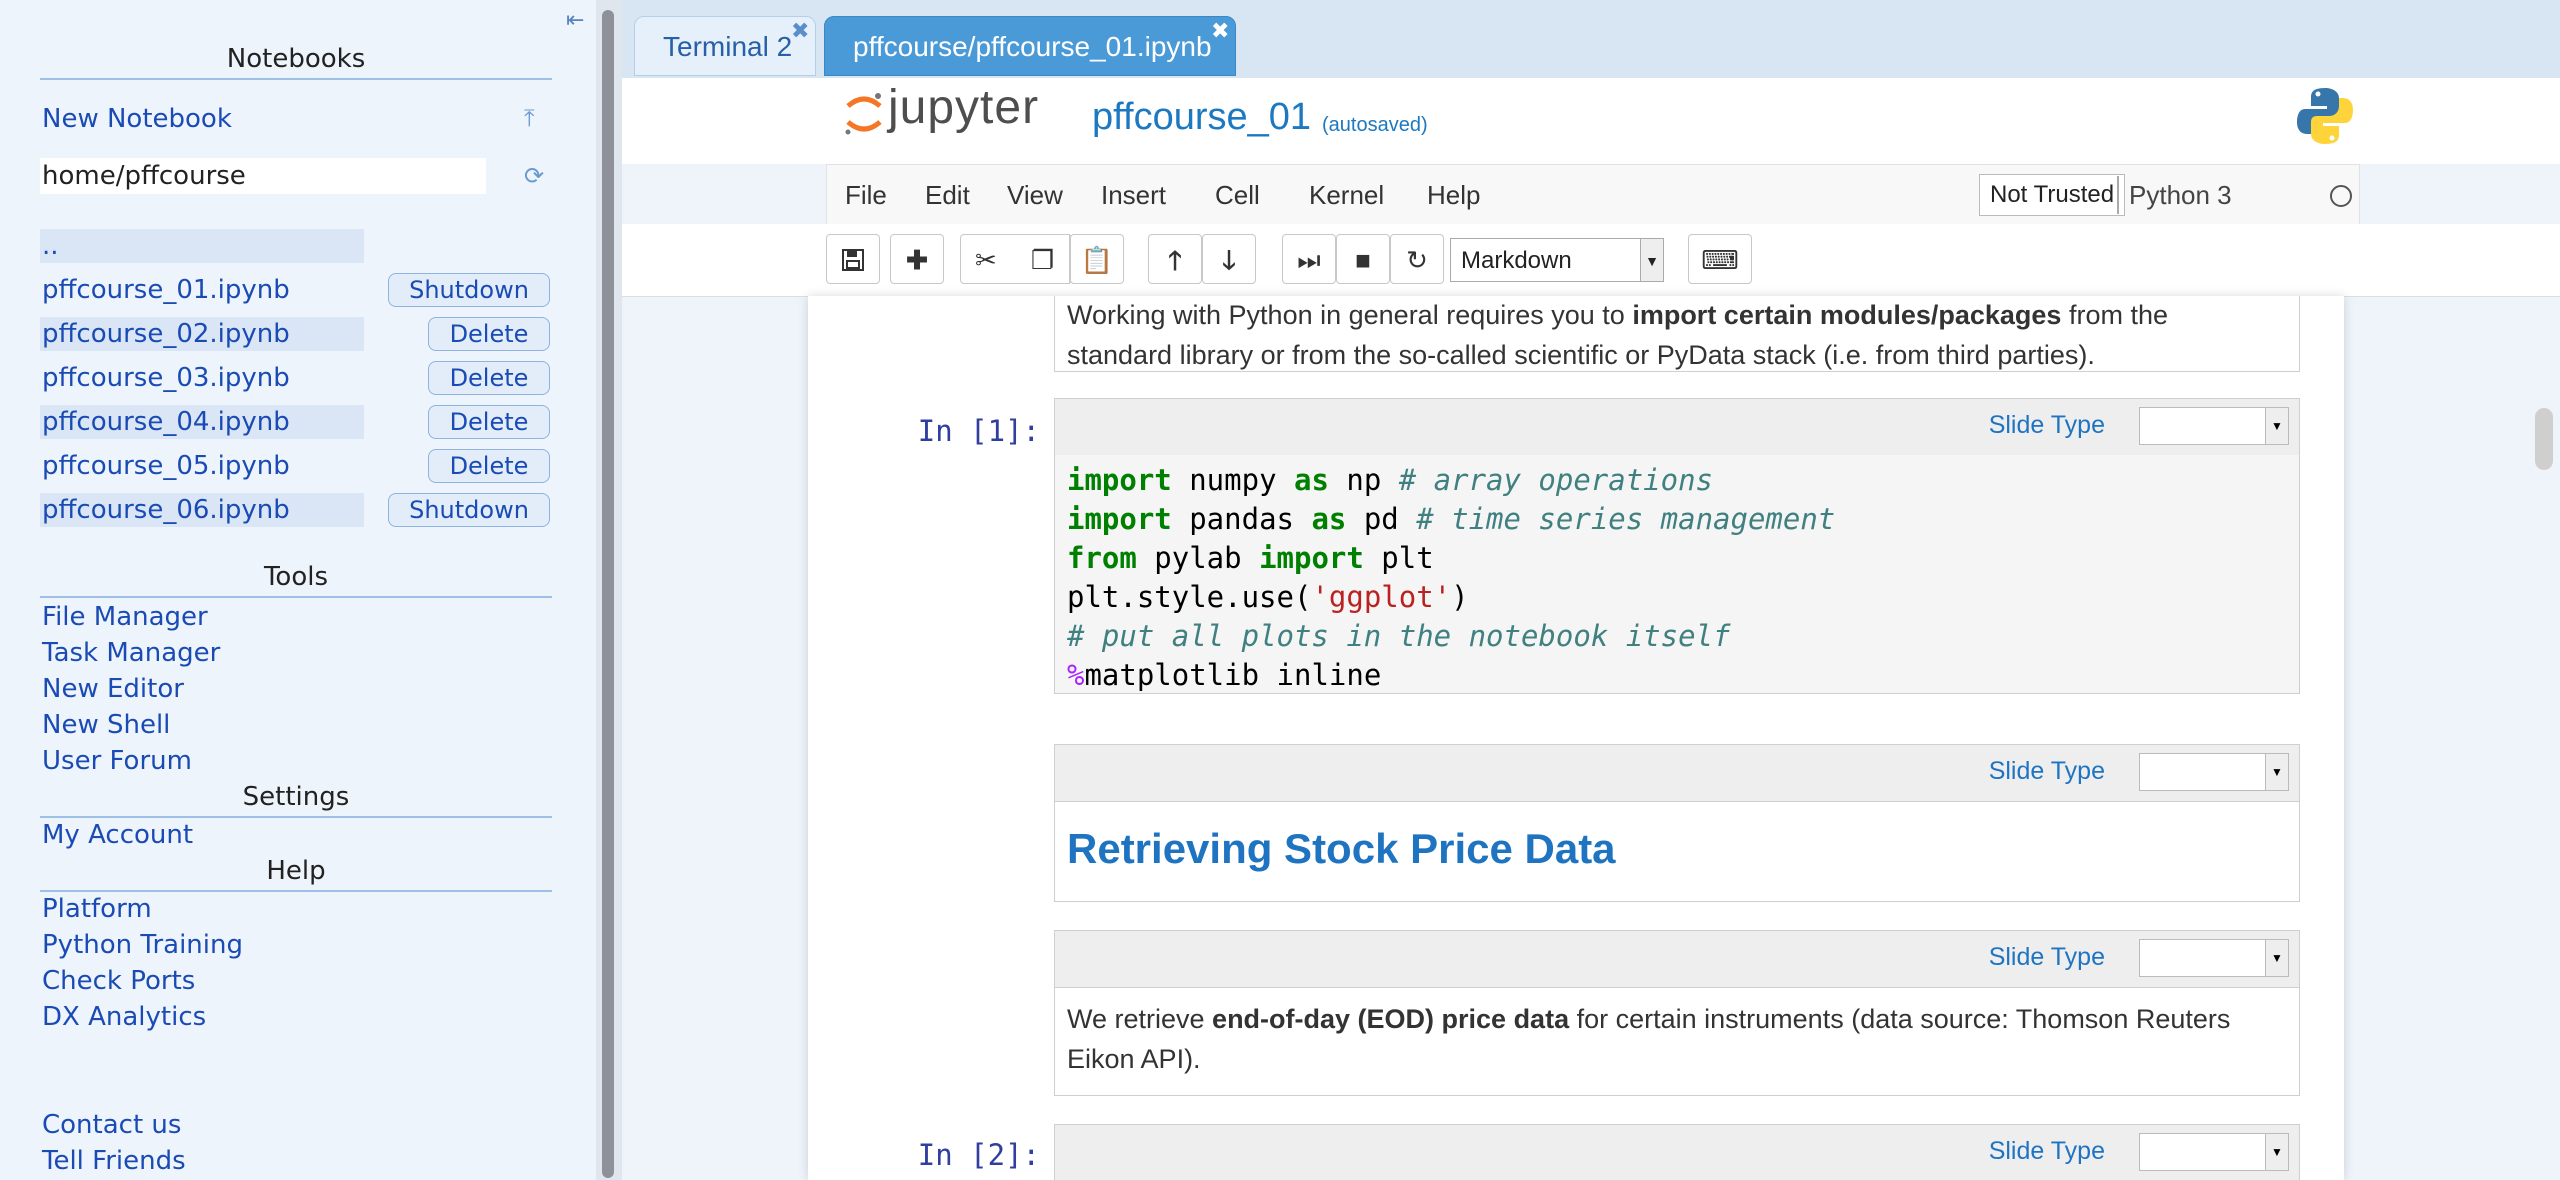 The height and width of the screenshot is (1180, 2560). What do you see at coordinates (1229, 259) in the screenshot?
I see `arrow-down-icon: 🡓` at bounding box center [1229, 259].